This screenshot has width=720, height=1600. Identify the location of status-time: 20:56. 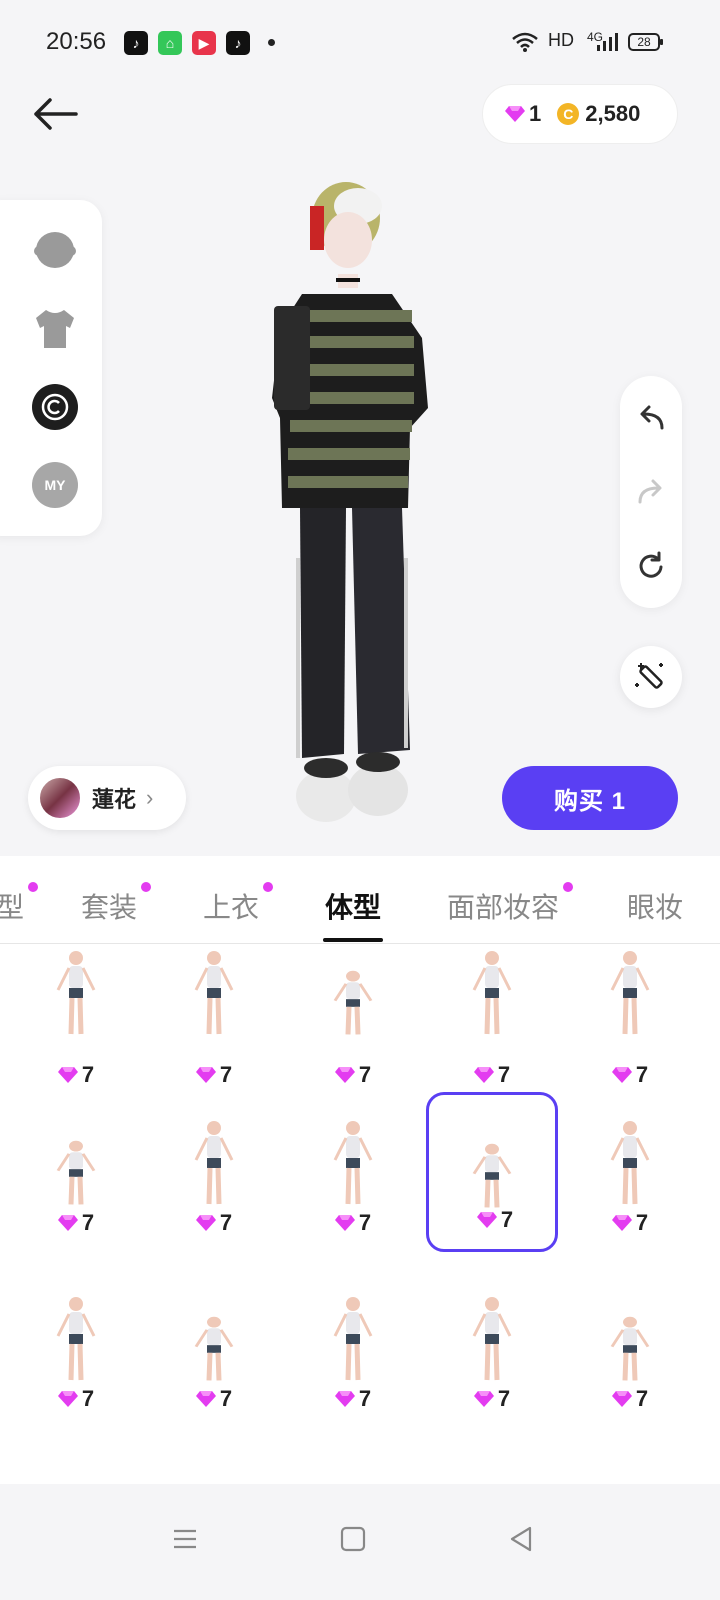
(76, 41).